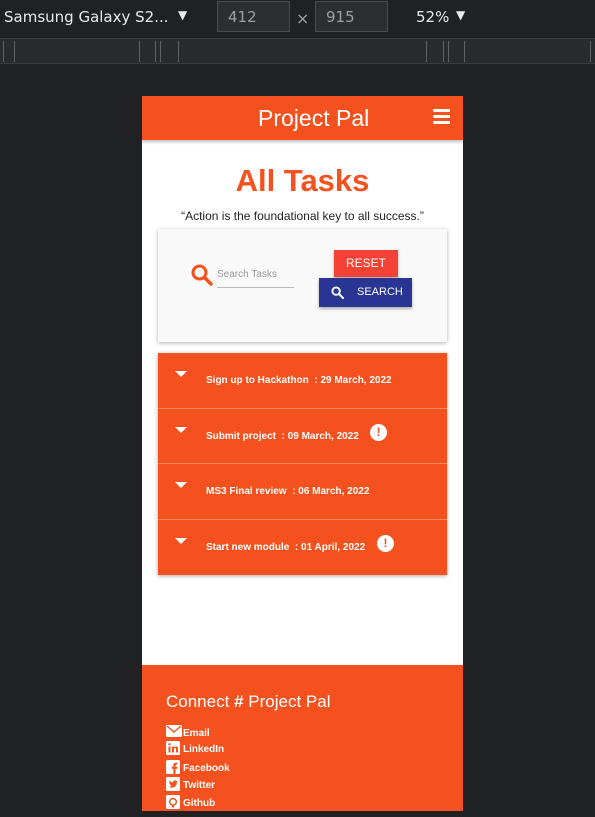  I want to click on envelope-icon, so click(174, 731).